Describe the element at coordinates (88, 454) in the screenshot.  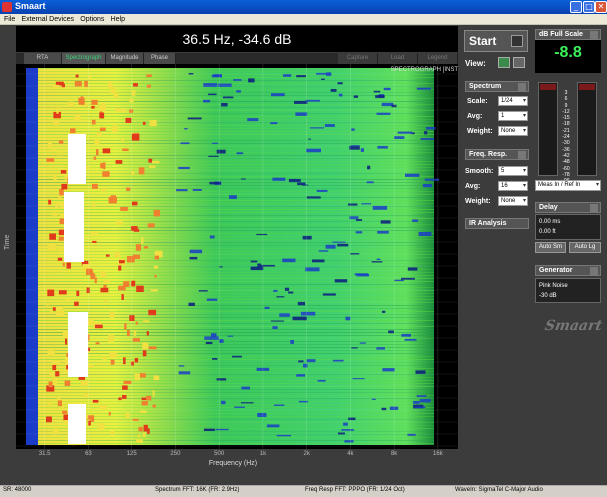
I see `x-tick-label: 63` at that location.